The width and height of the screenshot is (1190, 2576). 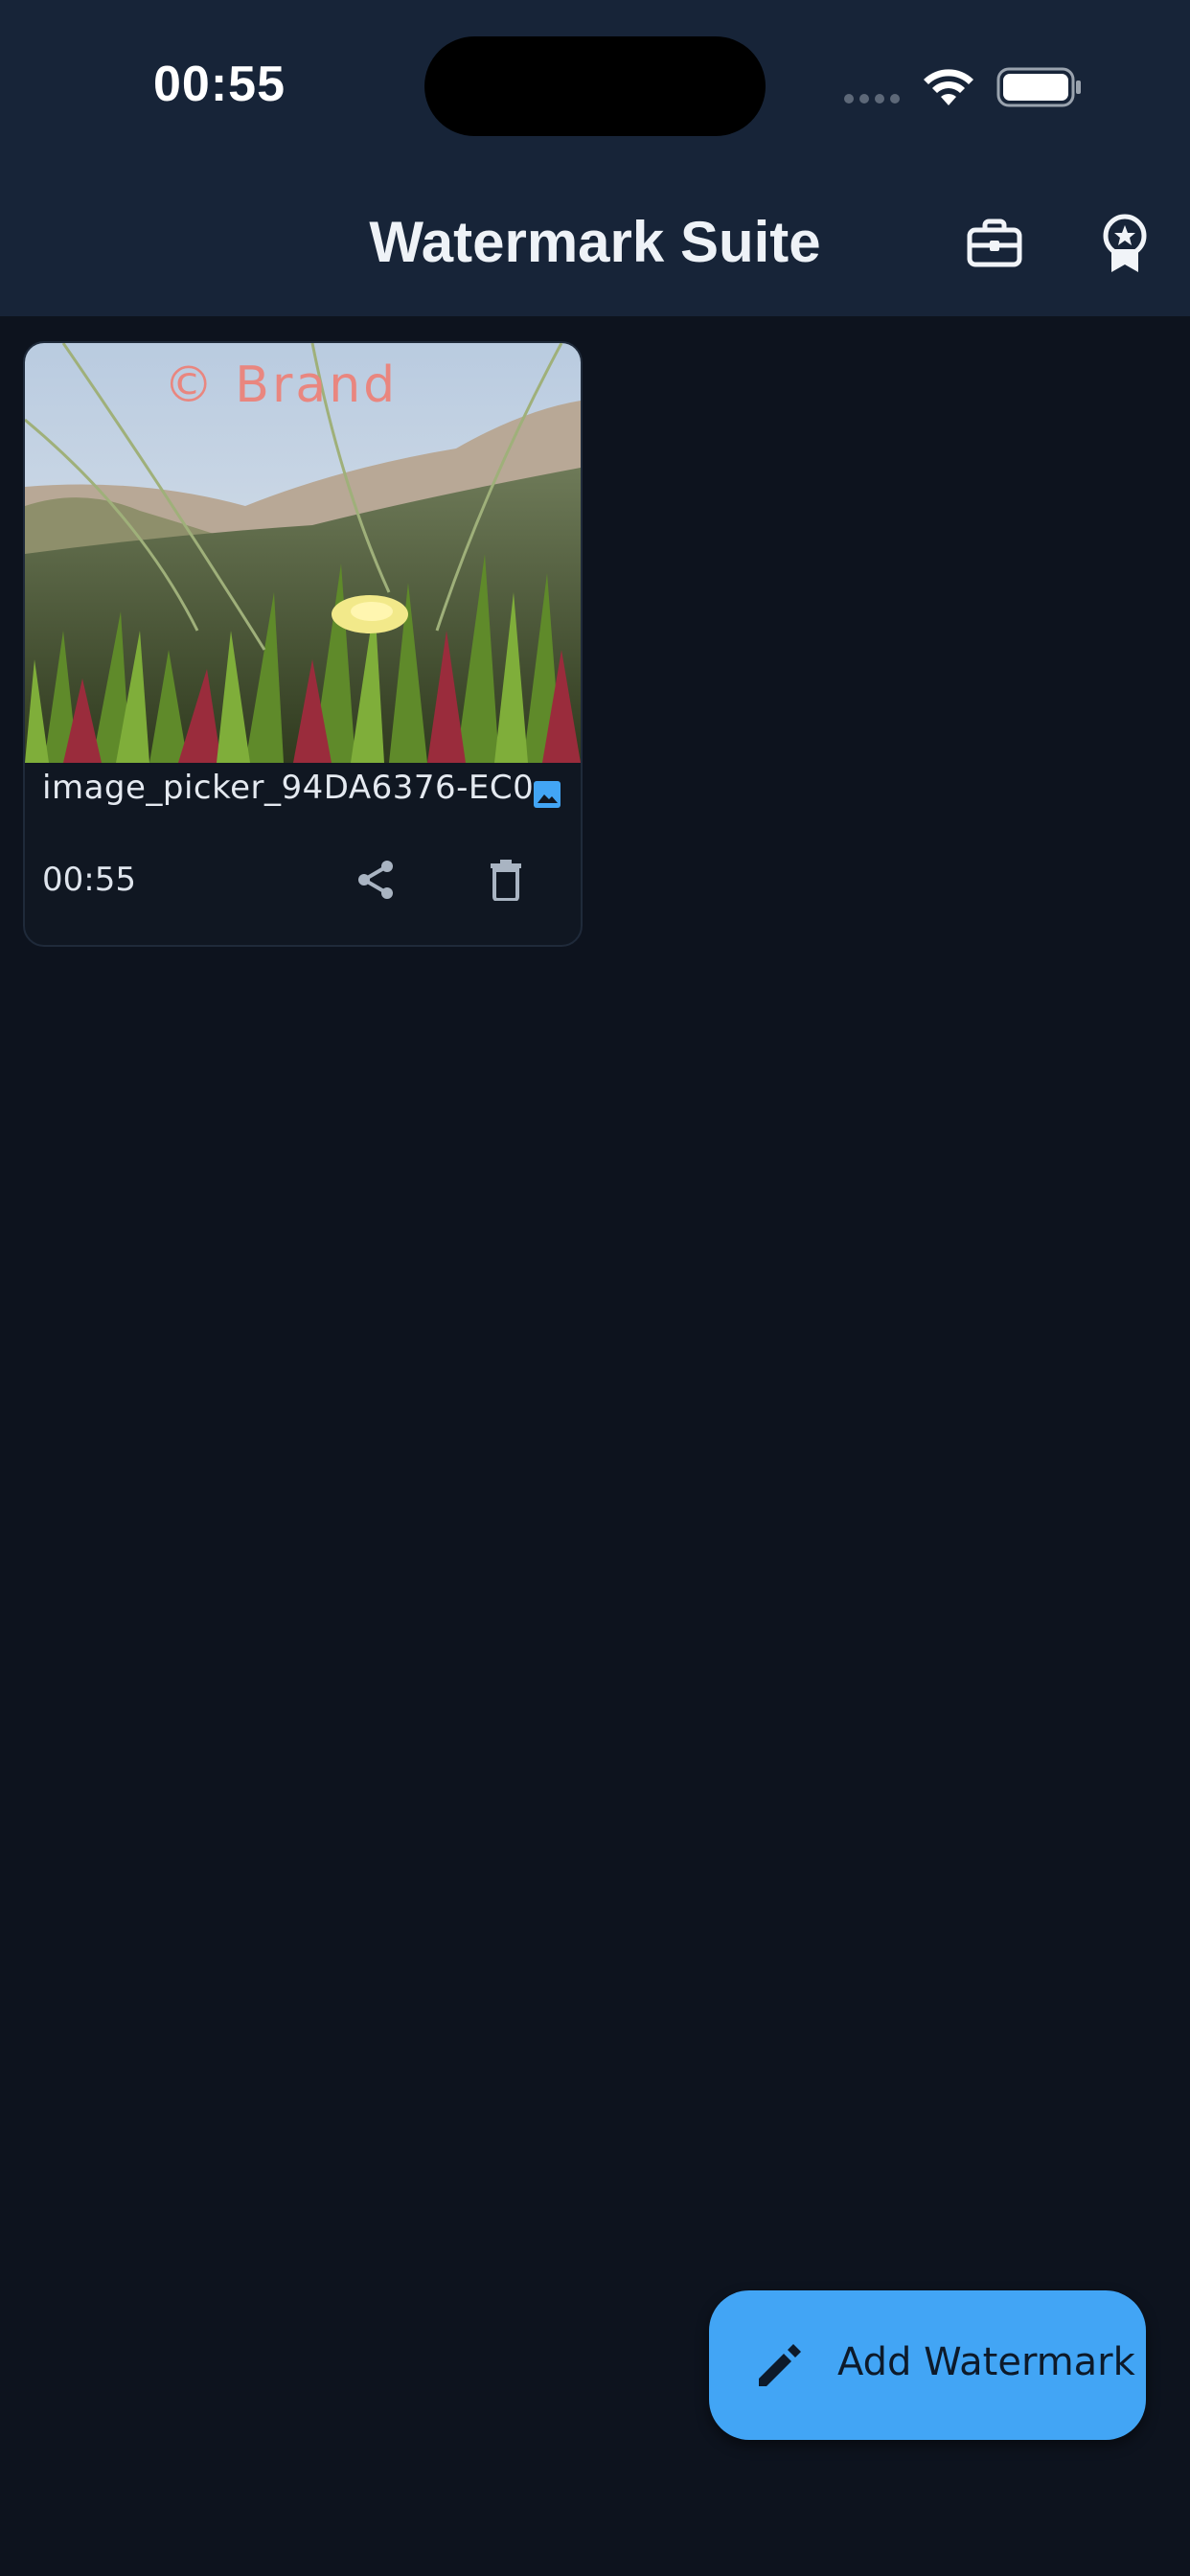 What do you see at coordinates (595, 158) in the screenshot?
I see `app-bar: 00:55 Watermark Suite` at bounding box center [595, 158].